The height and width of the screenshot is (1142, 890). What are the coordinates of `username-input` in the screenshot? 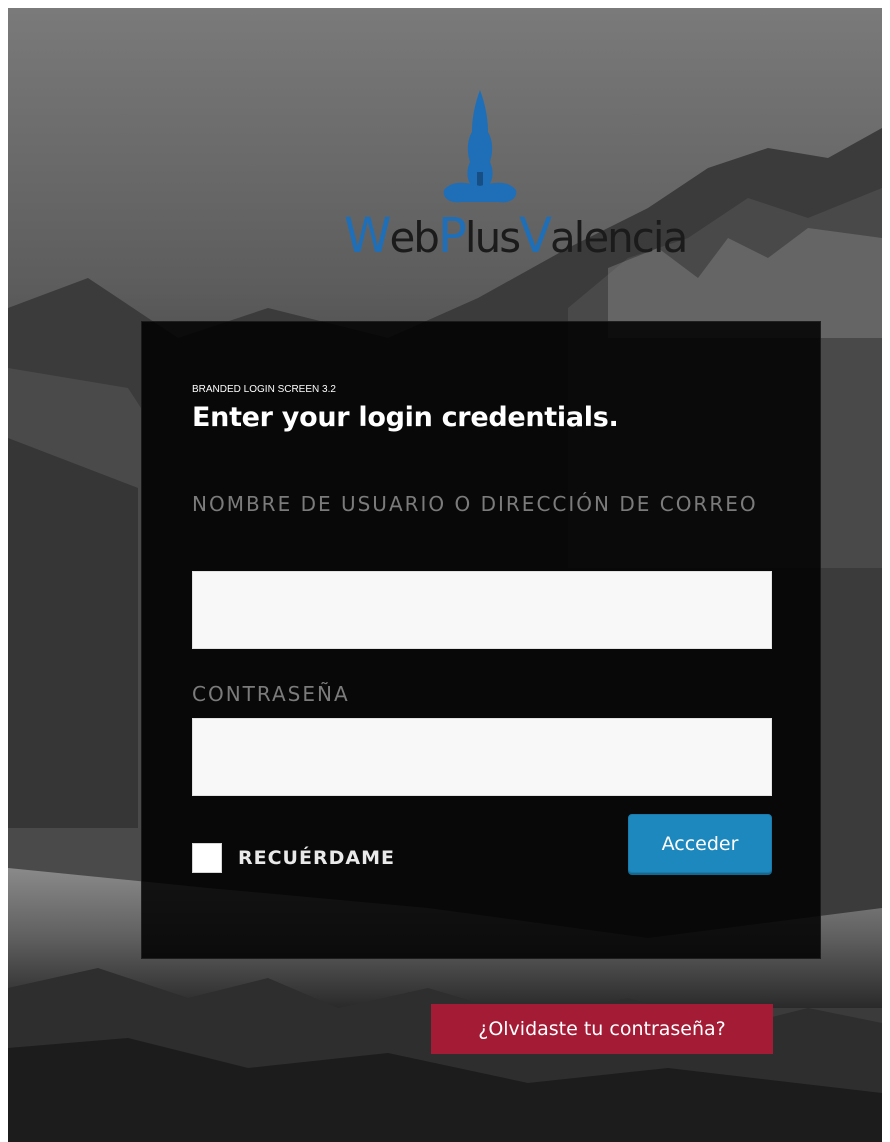 It's located at (482, 610).